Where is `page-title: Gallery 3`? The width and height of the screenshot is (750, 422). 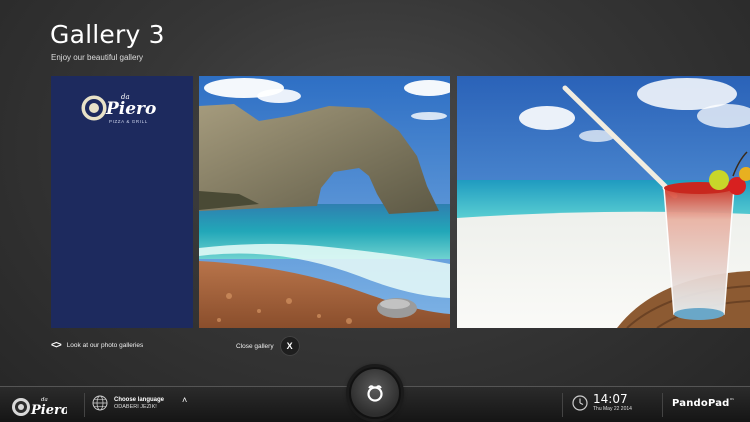
page-title: Gallery 3 is located at coordinates (107, 34).